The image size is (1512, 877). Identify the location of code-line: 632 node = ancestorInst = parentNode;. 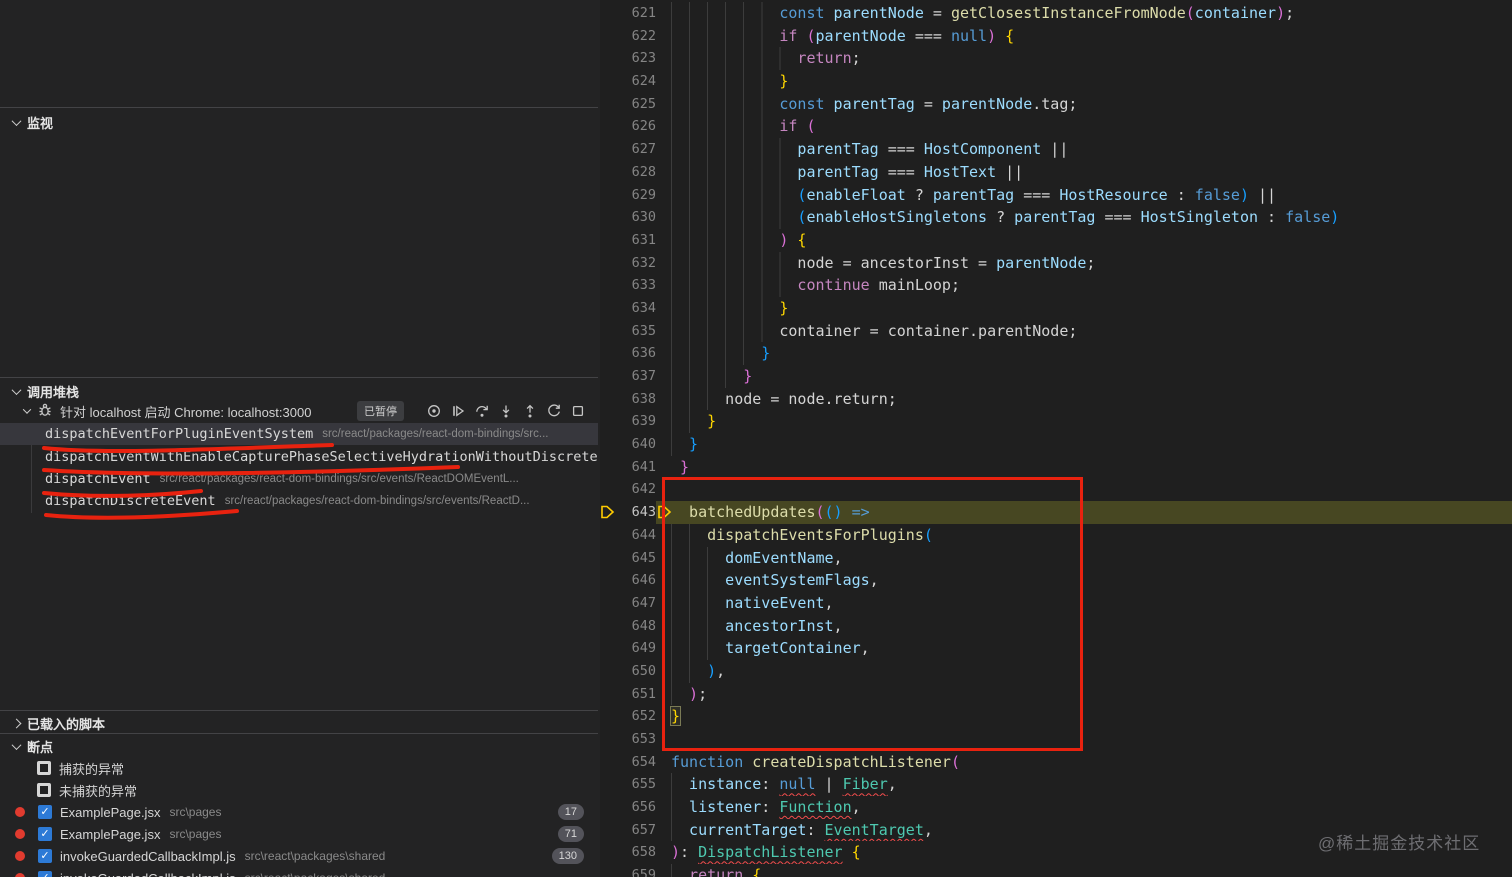
(1056, 263).